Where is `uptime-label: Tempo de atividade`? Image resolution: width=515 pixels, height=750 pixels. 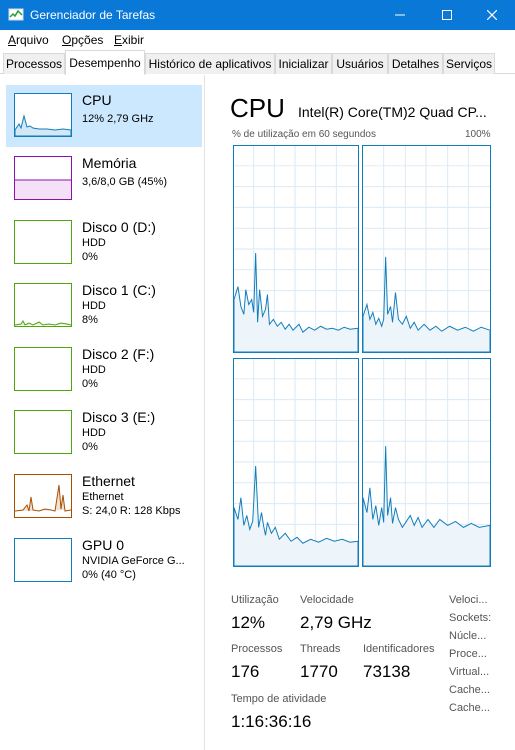
uptime-label: Tempo de atividade is located at coordinates (279, 699).